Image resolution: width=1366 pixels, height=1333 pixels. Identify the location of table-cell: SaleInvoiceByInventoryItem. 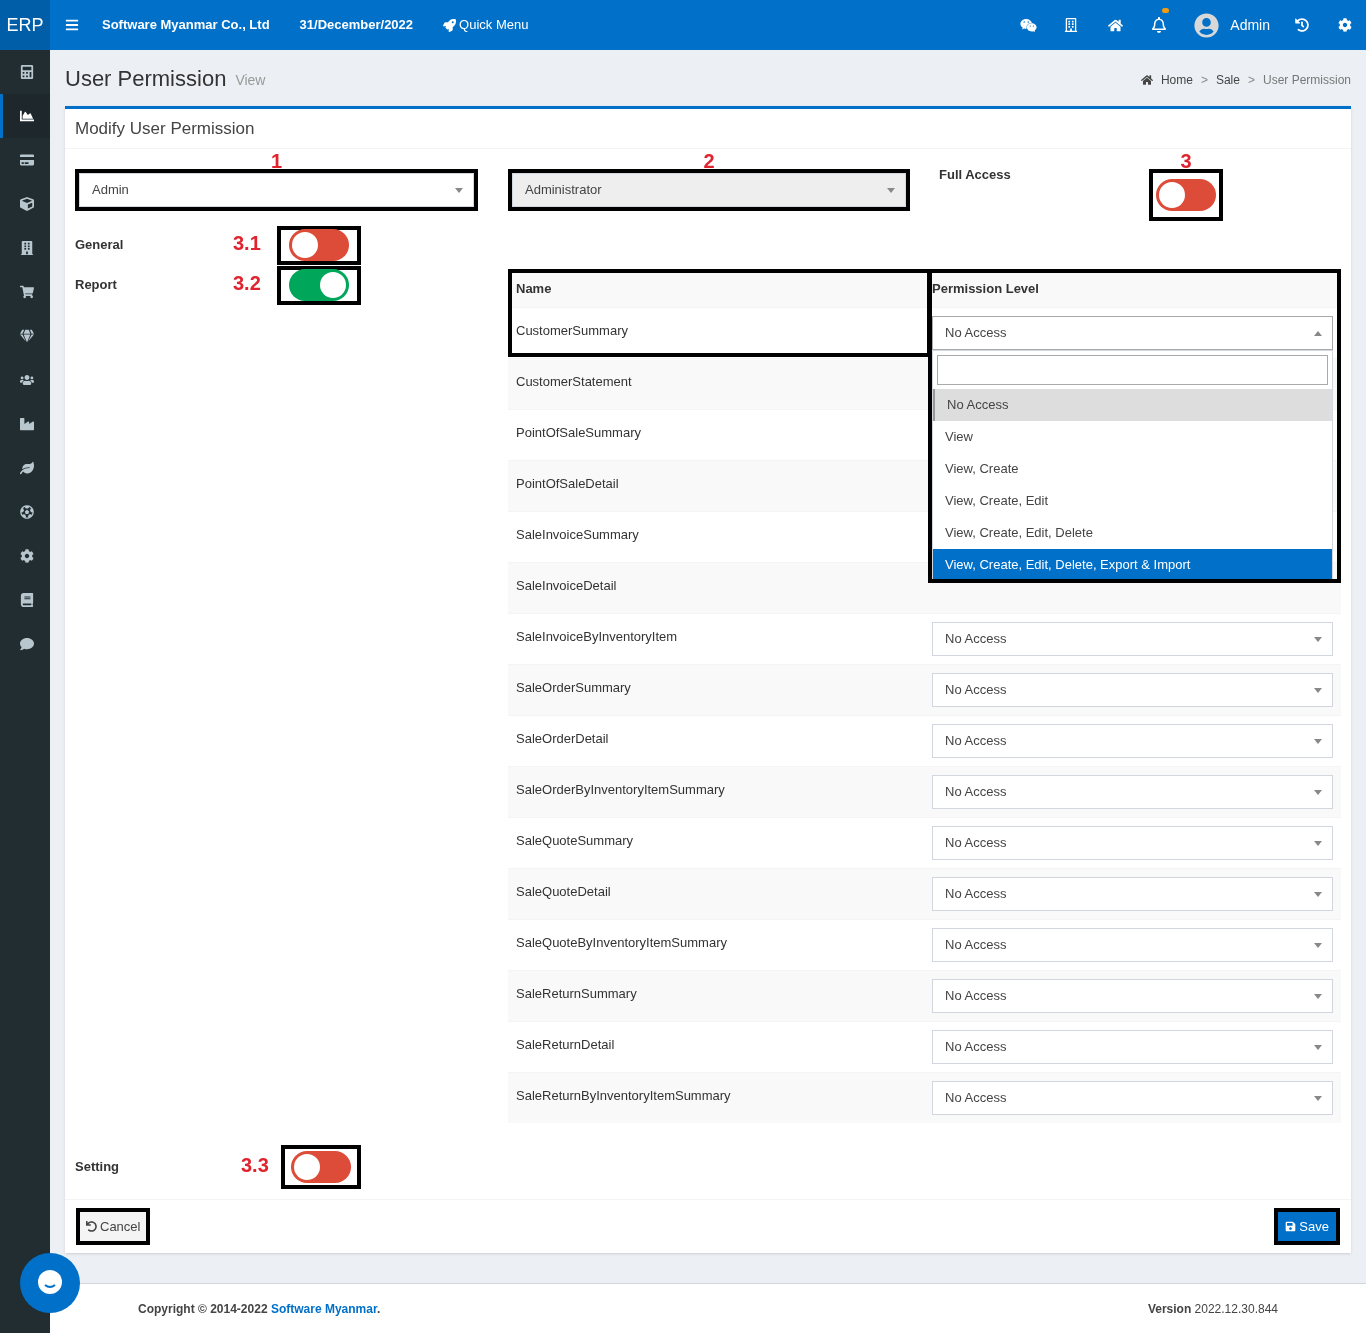
(597, 636).